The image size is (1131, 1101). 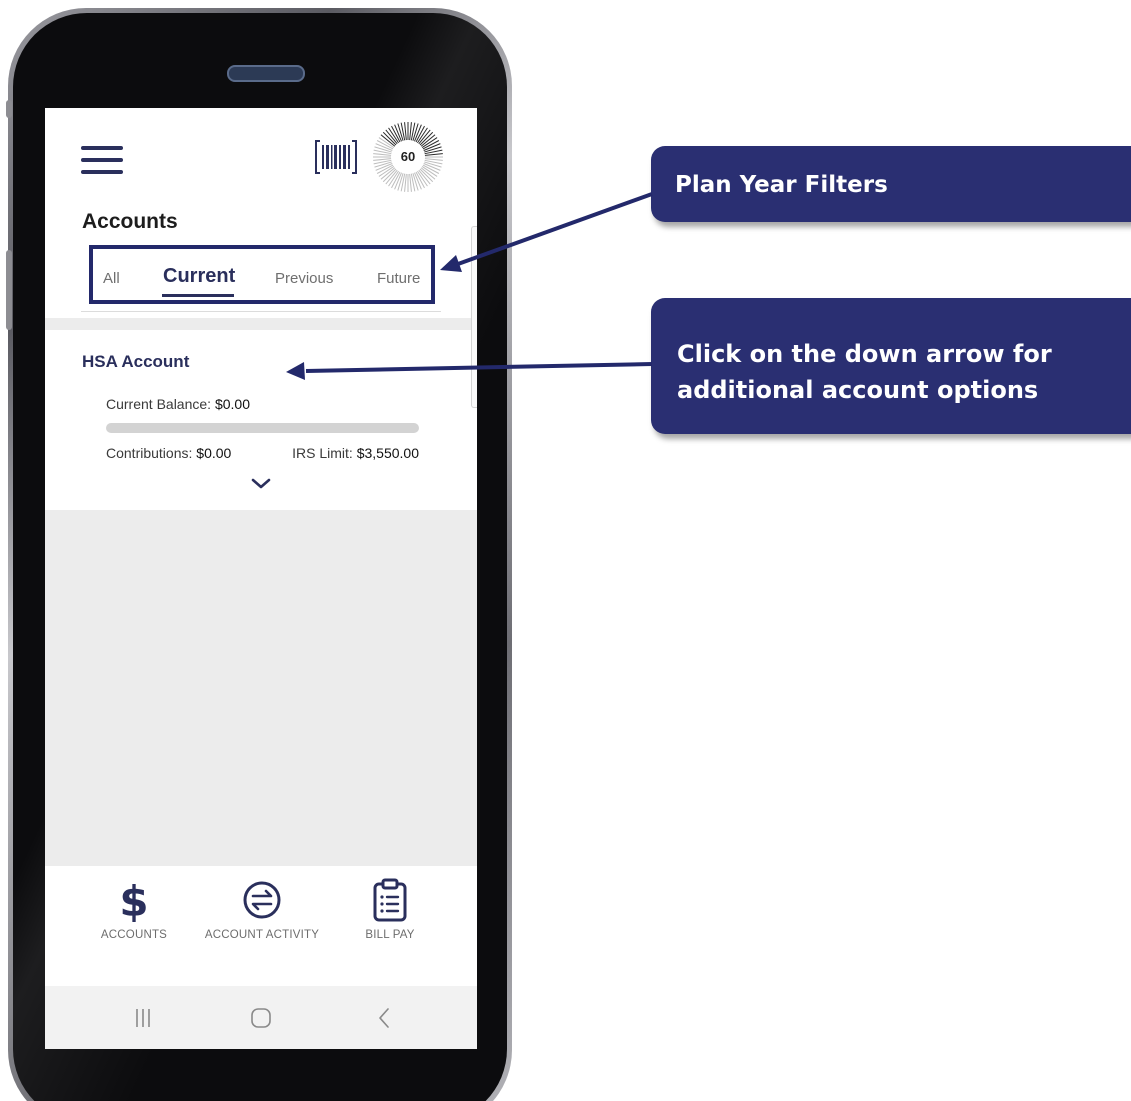 I want to click on clipboard-list-icon, so click(x=390, y=900).